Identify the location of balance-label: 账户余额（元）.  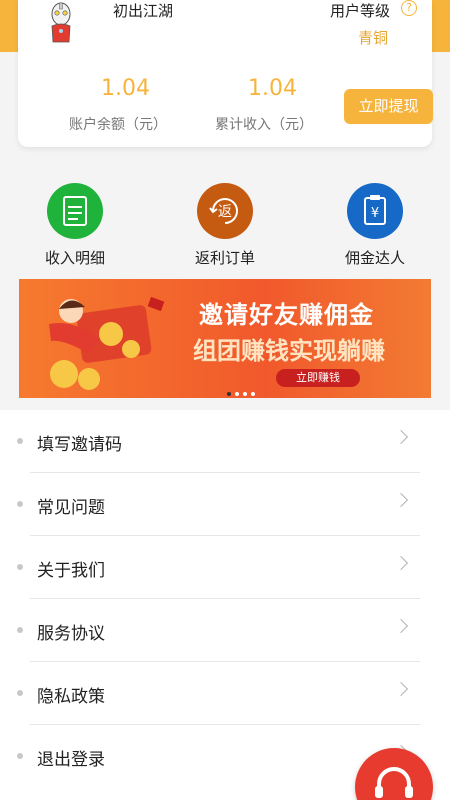
(118, 125).